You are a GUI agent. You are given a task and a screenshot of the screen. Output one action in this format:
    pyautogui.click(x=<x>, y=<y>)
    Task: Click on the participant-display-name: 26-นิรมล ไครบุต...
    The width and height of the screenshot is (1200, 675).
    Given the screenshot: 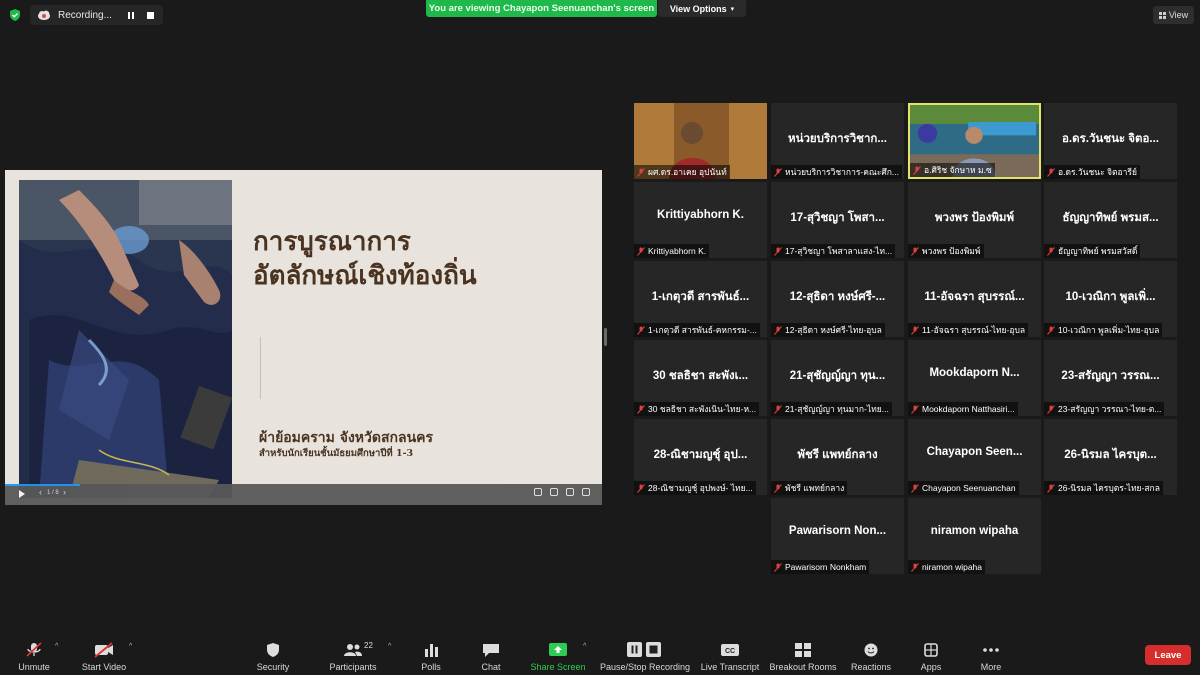 What is the action you would take?
    pyautogui.click(x=1110, y=455)
    